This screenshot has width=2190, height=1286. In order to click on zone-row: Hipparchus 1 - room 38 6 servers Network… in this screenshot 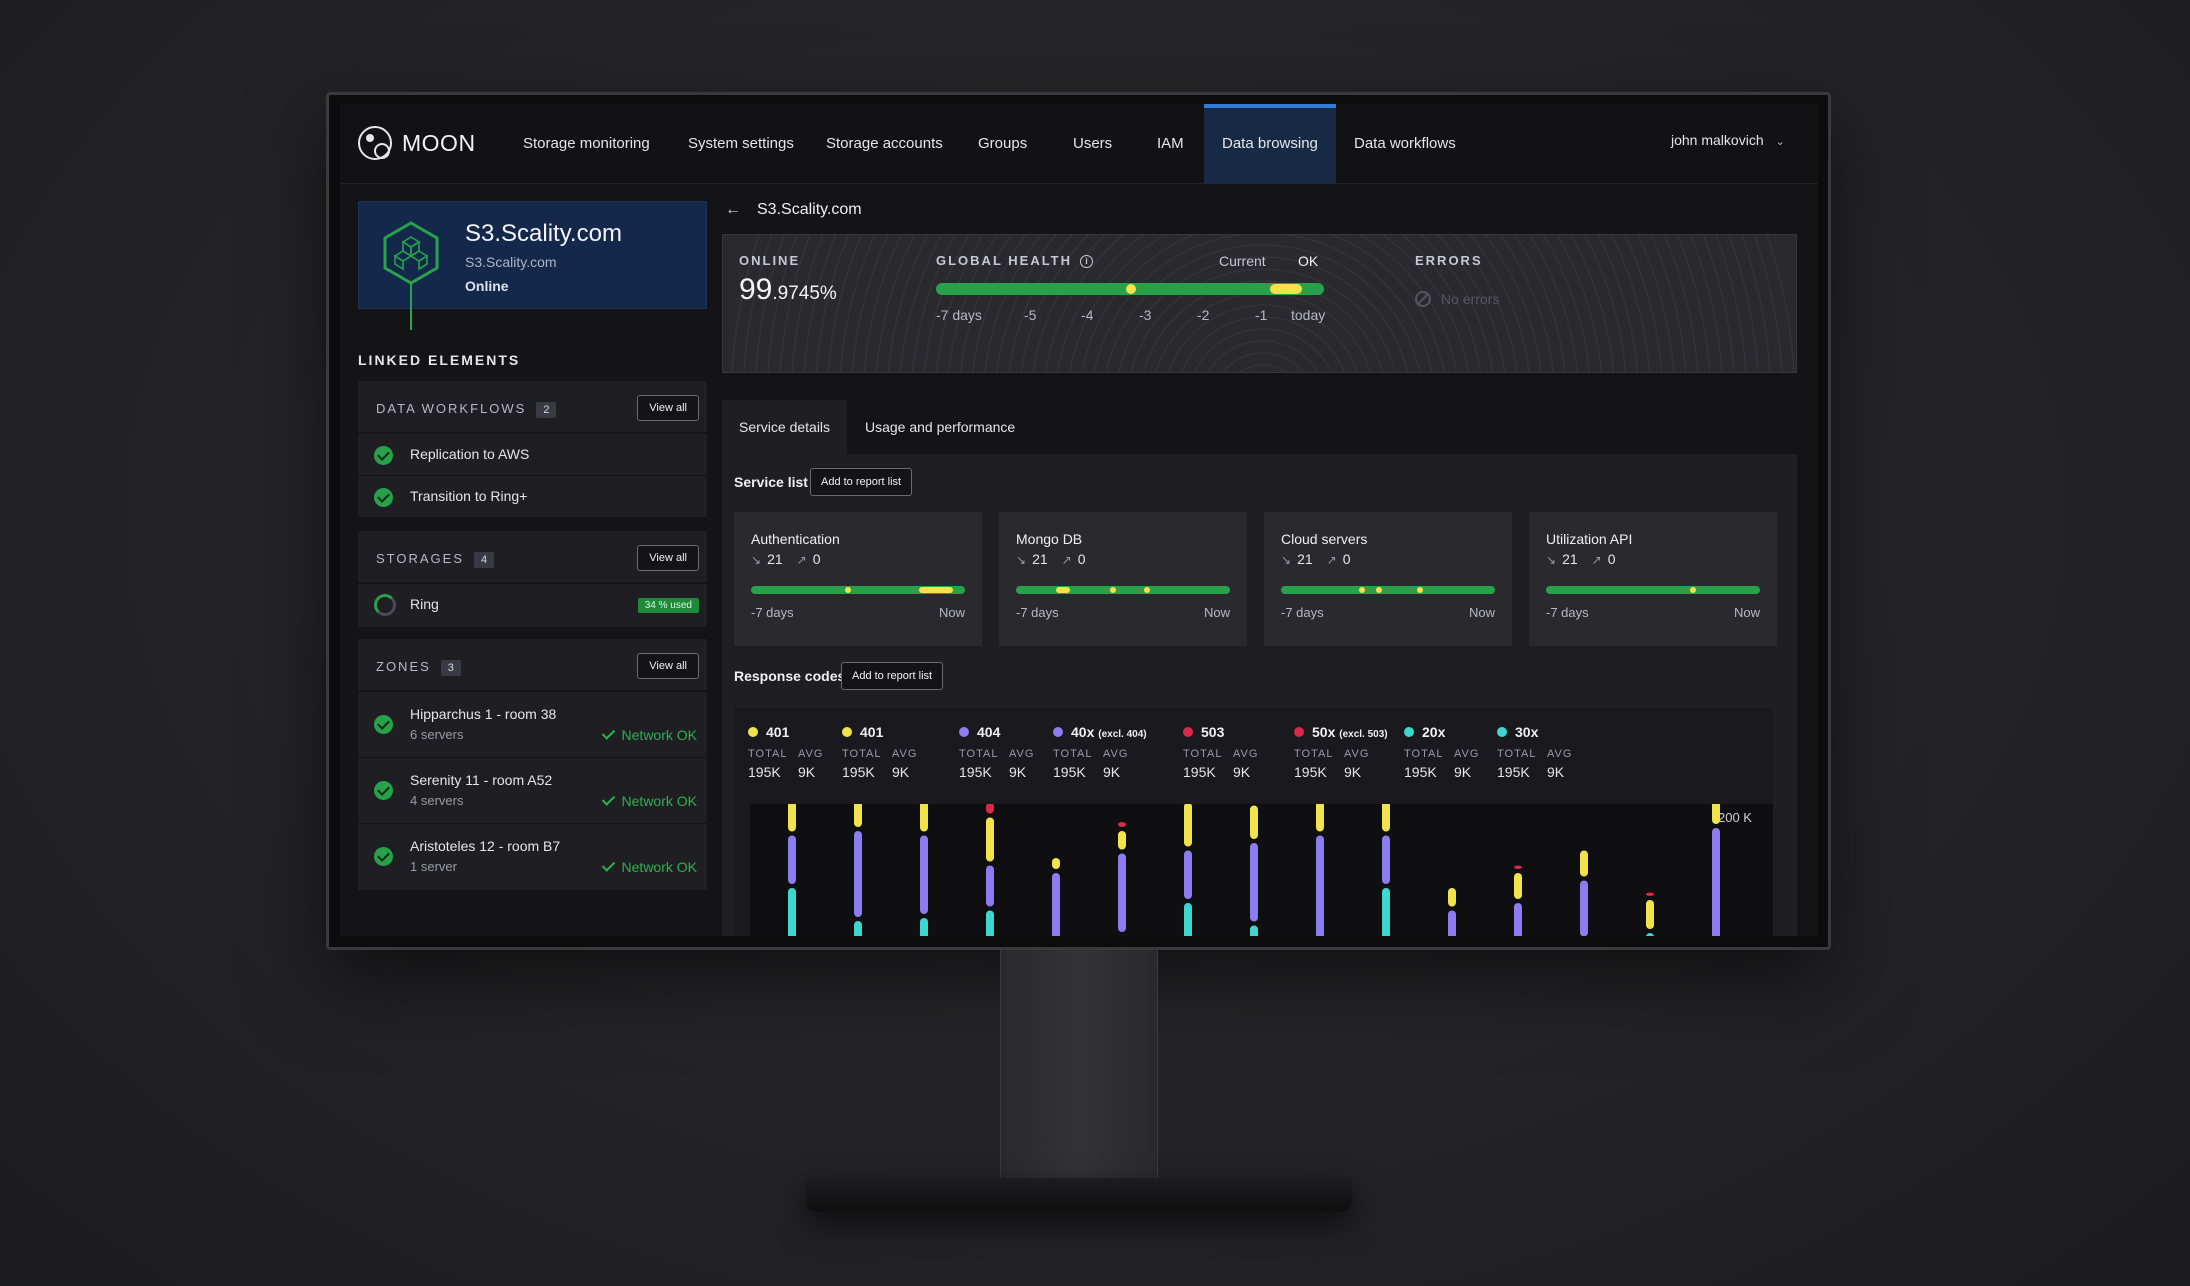, I will do `click(532, 724)`.